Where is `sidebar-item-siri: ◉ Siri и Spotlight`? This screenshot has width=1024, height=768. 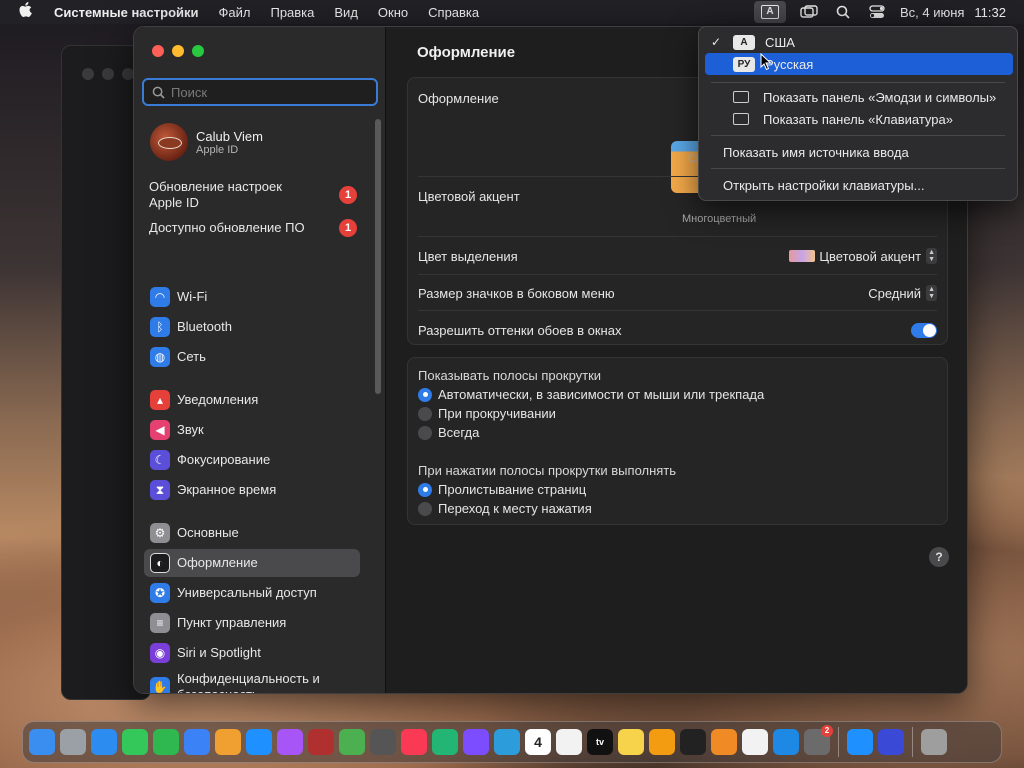 sidebar-item-siri: ◉ Siri и Spotlight is located at coordinates (252, 653).